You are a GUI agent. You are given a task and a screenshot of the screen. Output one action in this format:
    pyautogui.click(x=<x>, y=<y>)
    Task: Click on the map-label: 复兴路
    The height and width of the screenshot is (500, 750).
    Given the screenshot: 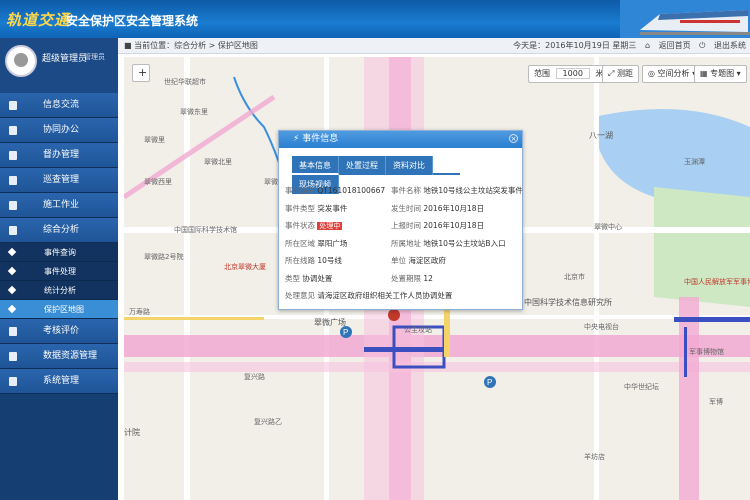 What is the action you would take?
    pyautogui.click(x=254, y=377)
    